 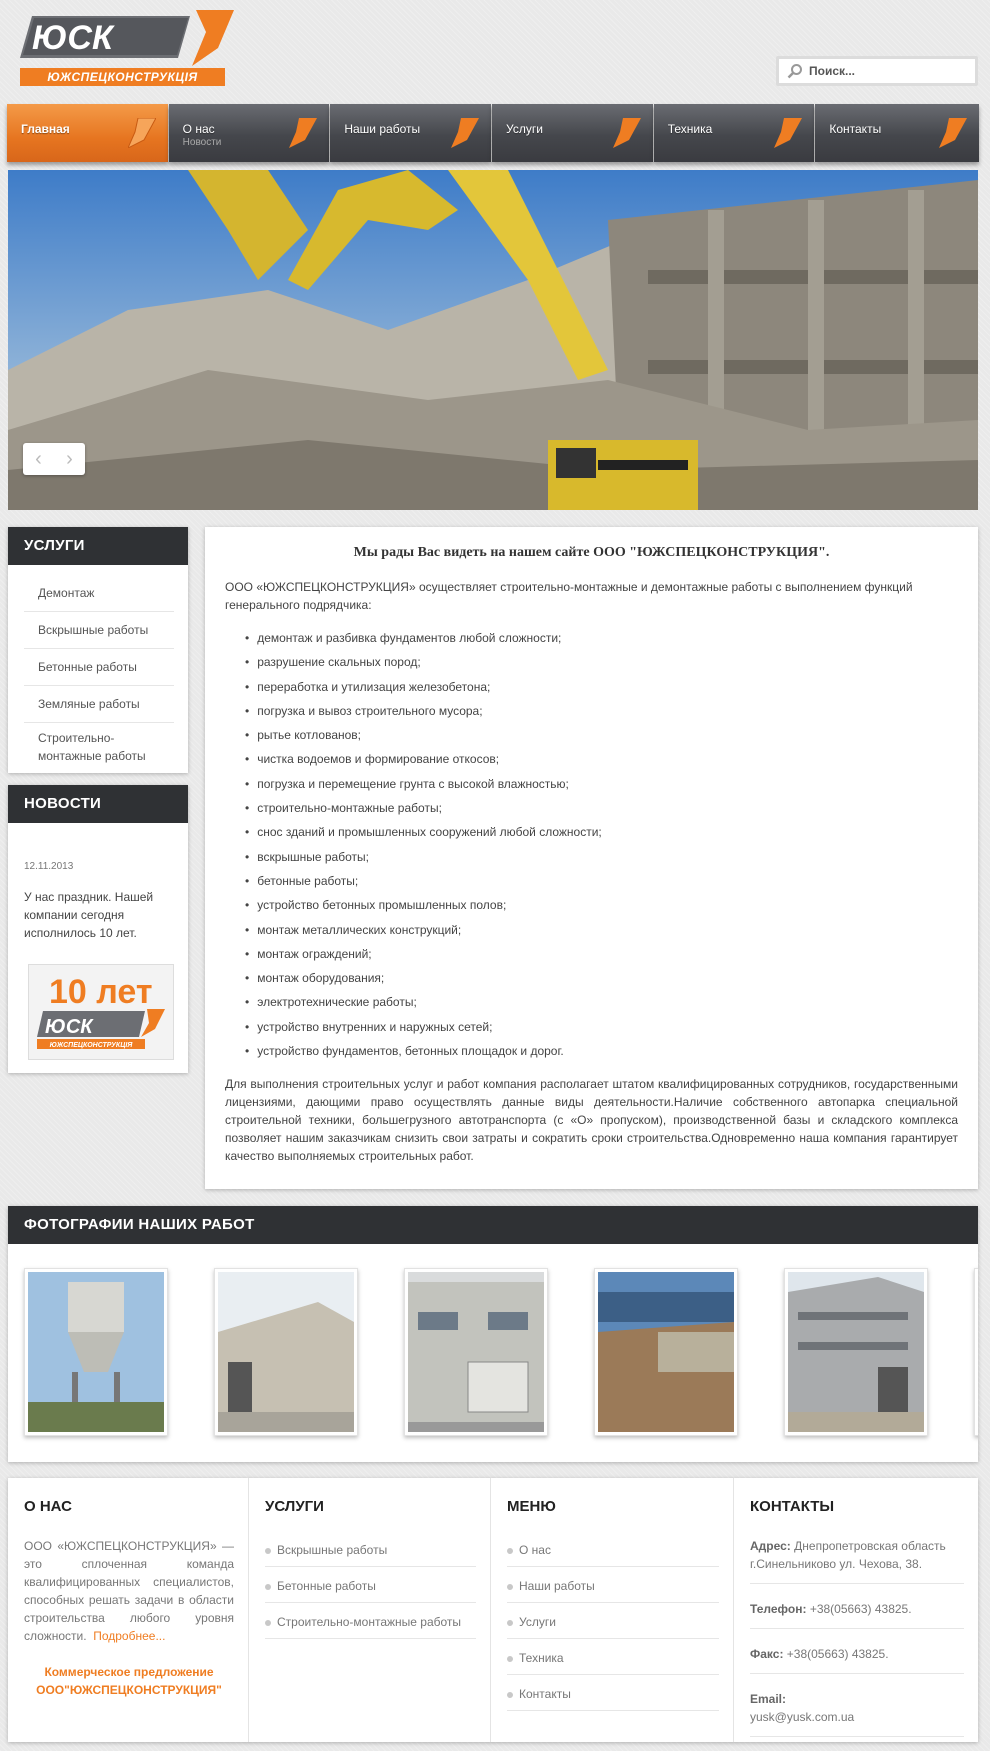 What do you see at coordinates (127, 38) in the screenshot?
I see `logo-mark: ЮСК` at bounding box center [127, 38].